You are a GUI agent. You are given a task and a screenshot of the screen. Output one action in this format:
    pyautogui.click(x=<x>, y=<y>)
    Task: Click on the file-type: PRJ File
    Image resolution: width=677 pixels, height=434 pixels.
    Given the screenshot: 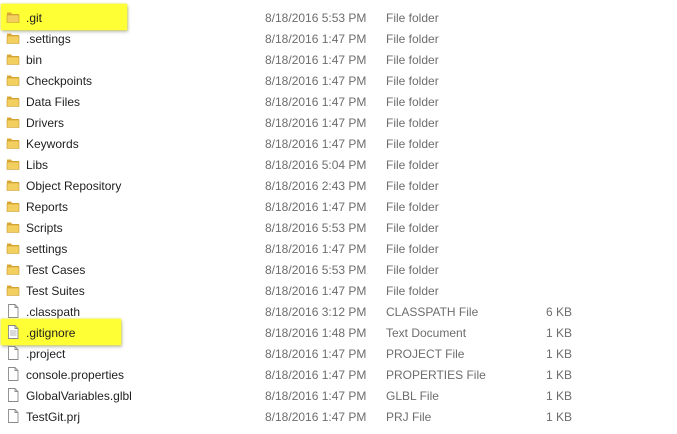 What is the action you would take?
    pyautogui.click(x=409, y=417)
    